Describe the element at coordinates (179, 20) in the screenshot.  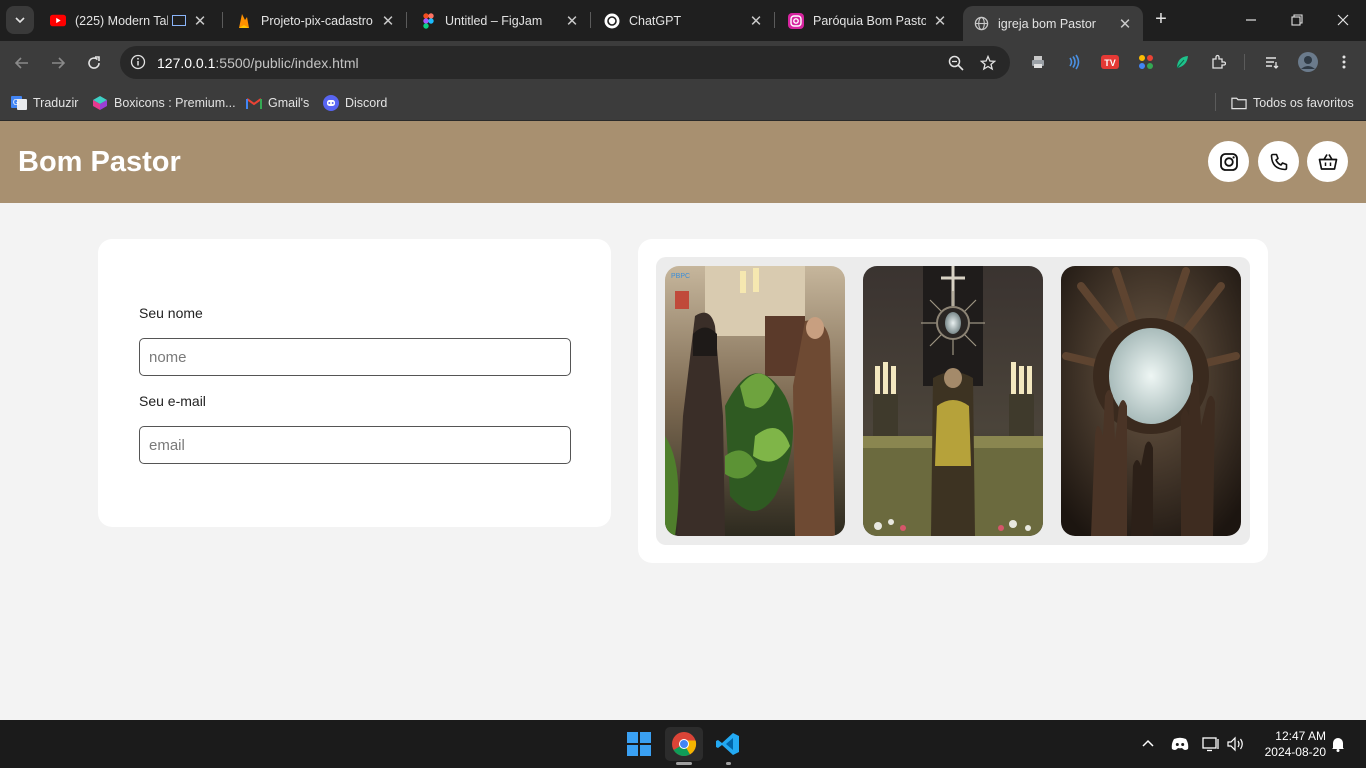
I see `cast-icon` at that location.